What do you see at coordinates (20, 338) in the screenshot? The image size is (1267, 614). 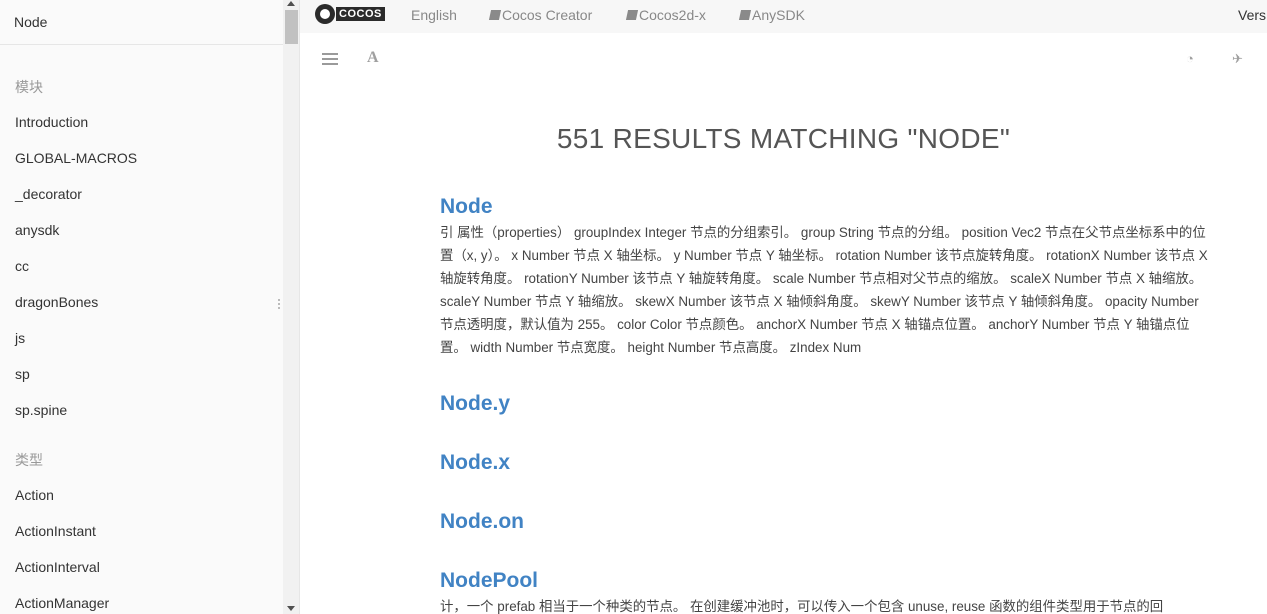 I see `sidebar-item-js: js` at bounding box center [20, 338].